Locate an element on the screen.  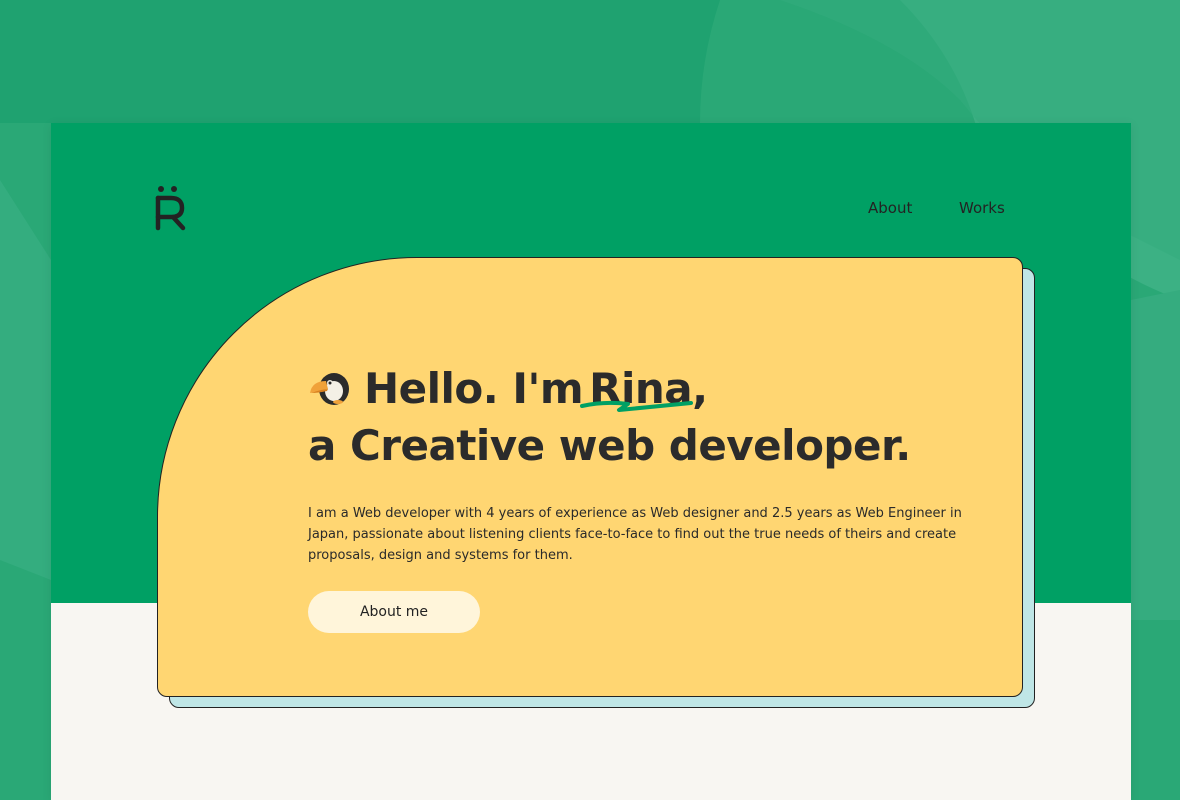
squiggle-underline is located at coordinates (637, 406).